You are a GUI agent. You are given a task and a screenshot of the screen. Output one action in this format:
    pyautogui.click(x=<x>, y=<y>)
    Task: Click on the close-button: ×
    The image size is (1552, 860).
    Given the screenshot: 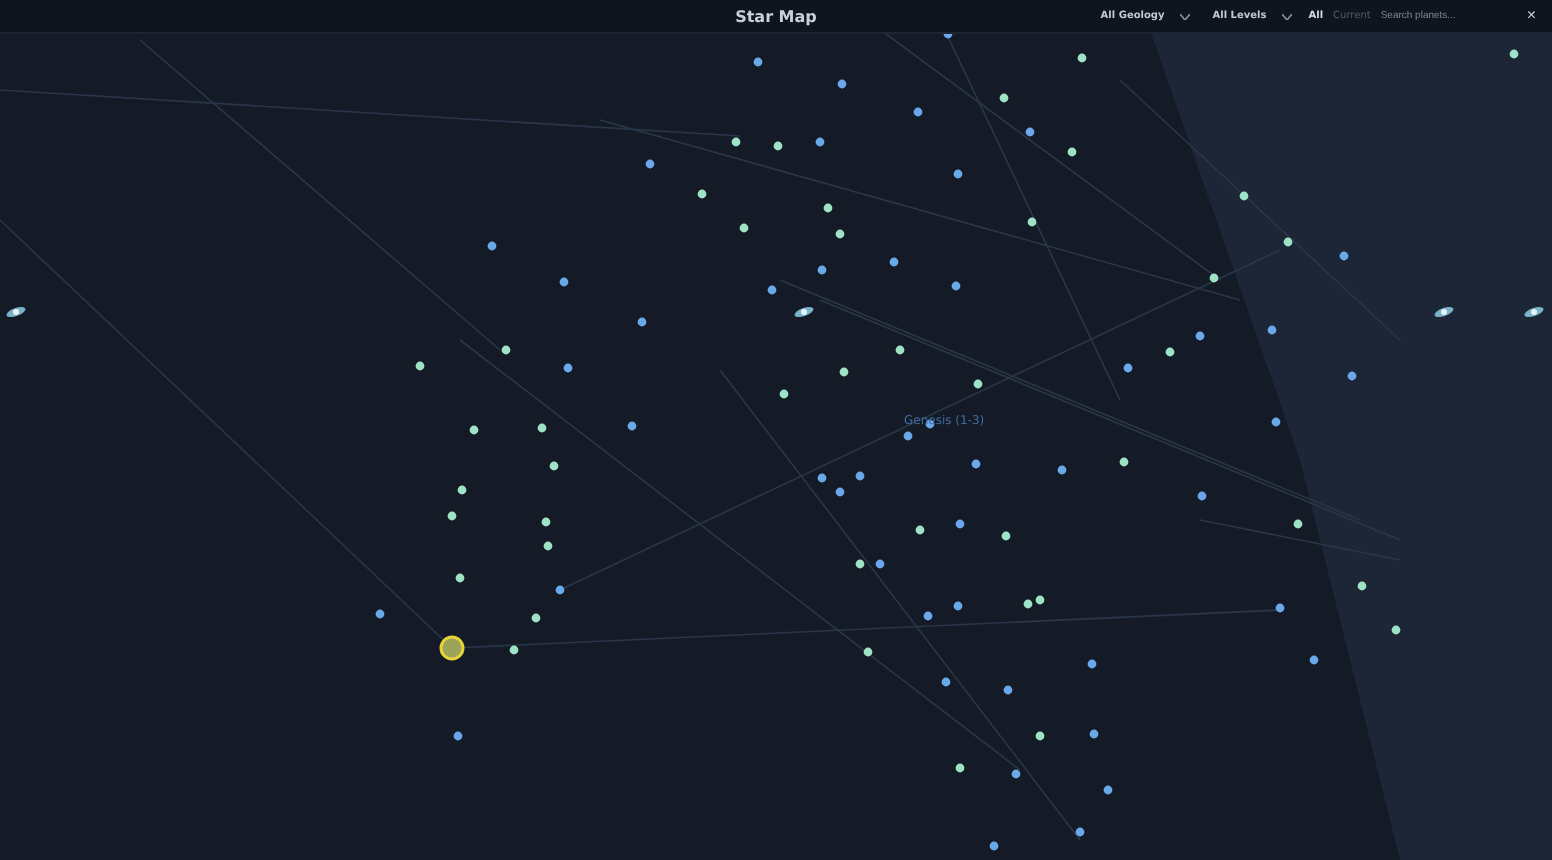 What is the action you would take?
    pyautogui.click(x=1531, y=16)
    